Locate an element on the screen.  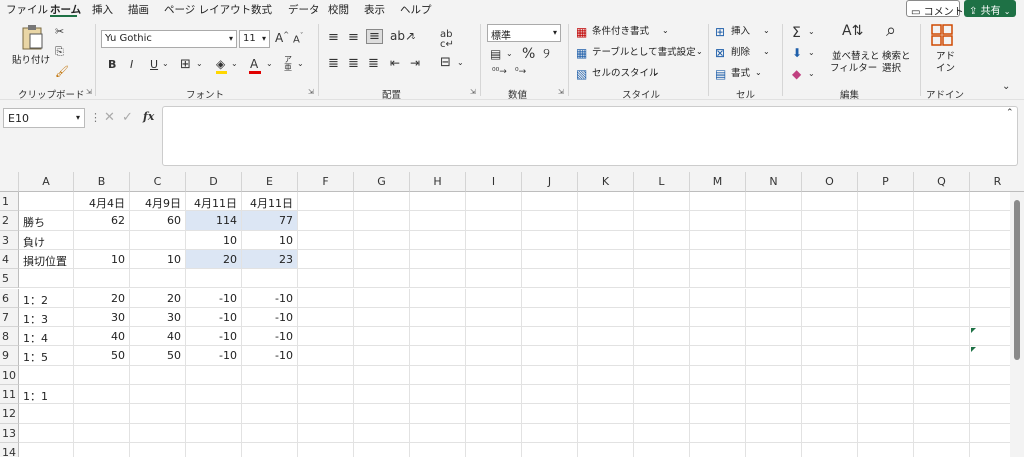
cell-F4 is located at coordinates (326, 259).